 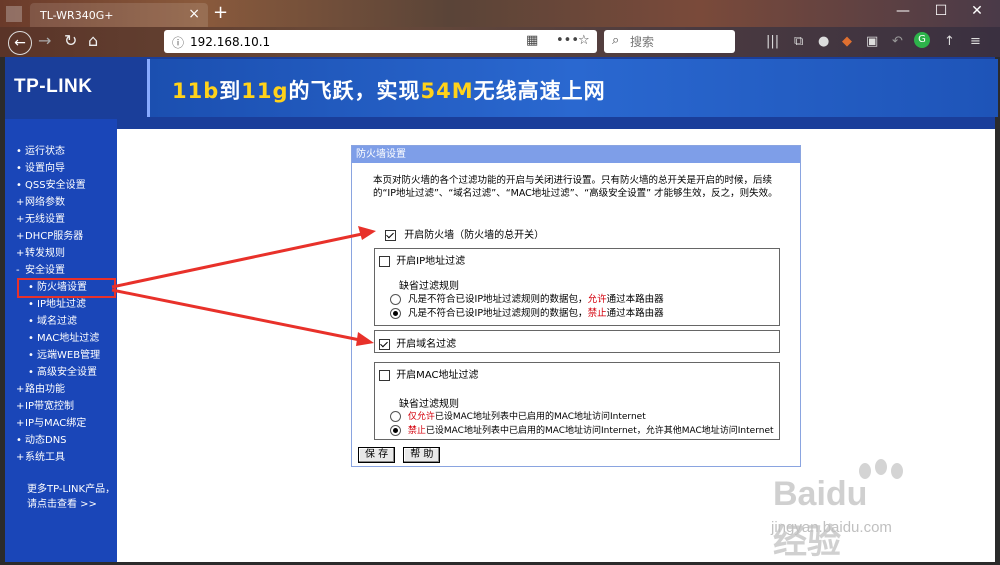 What do you see at coordinates (194, 14) in the screenshot?
I see `tab-close-icon: ×` at bounding box center [194, 14].